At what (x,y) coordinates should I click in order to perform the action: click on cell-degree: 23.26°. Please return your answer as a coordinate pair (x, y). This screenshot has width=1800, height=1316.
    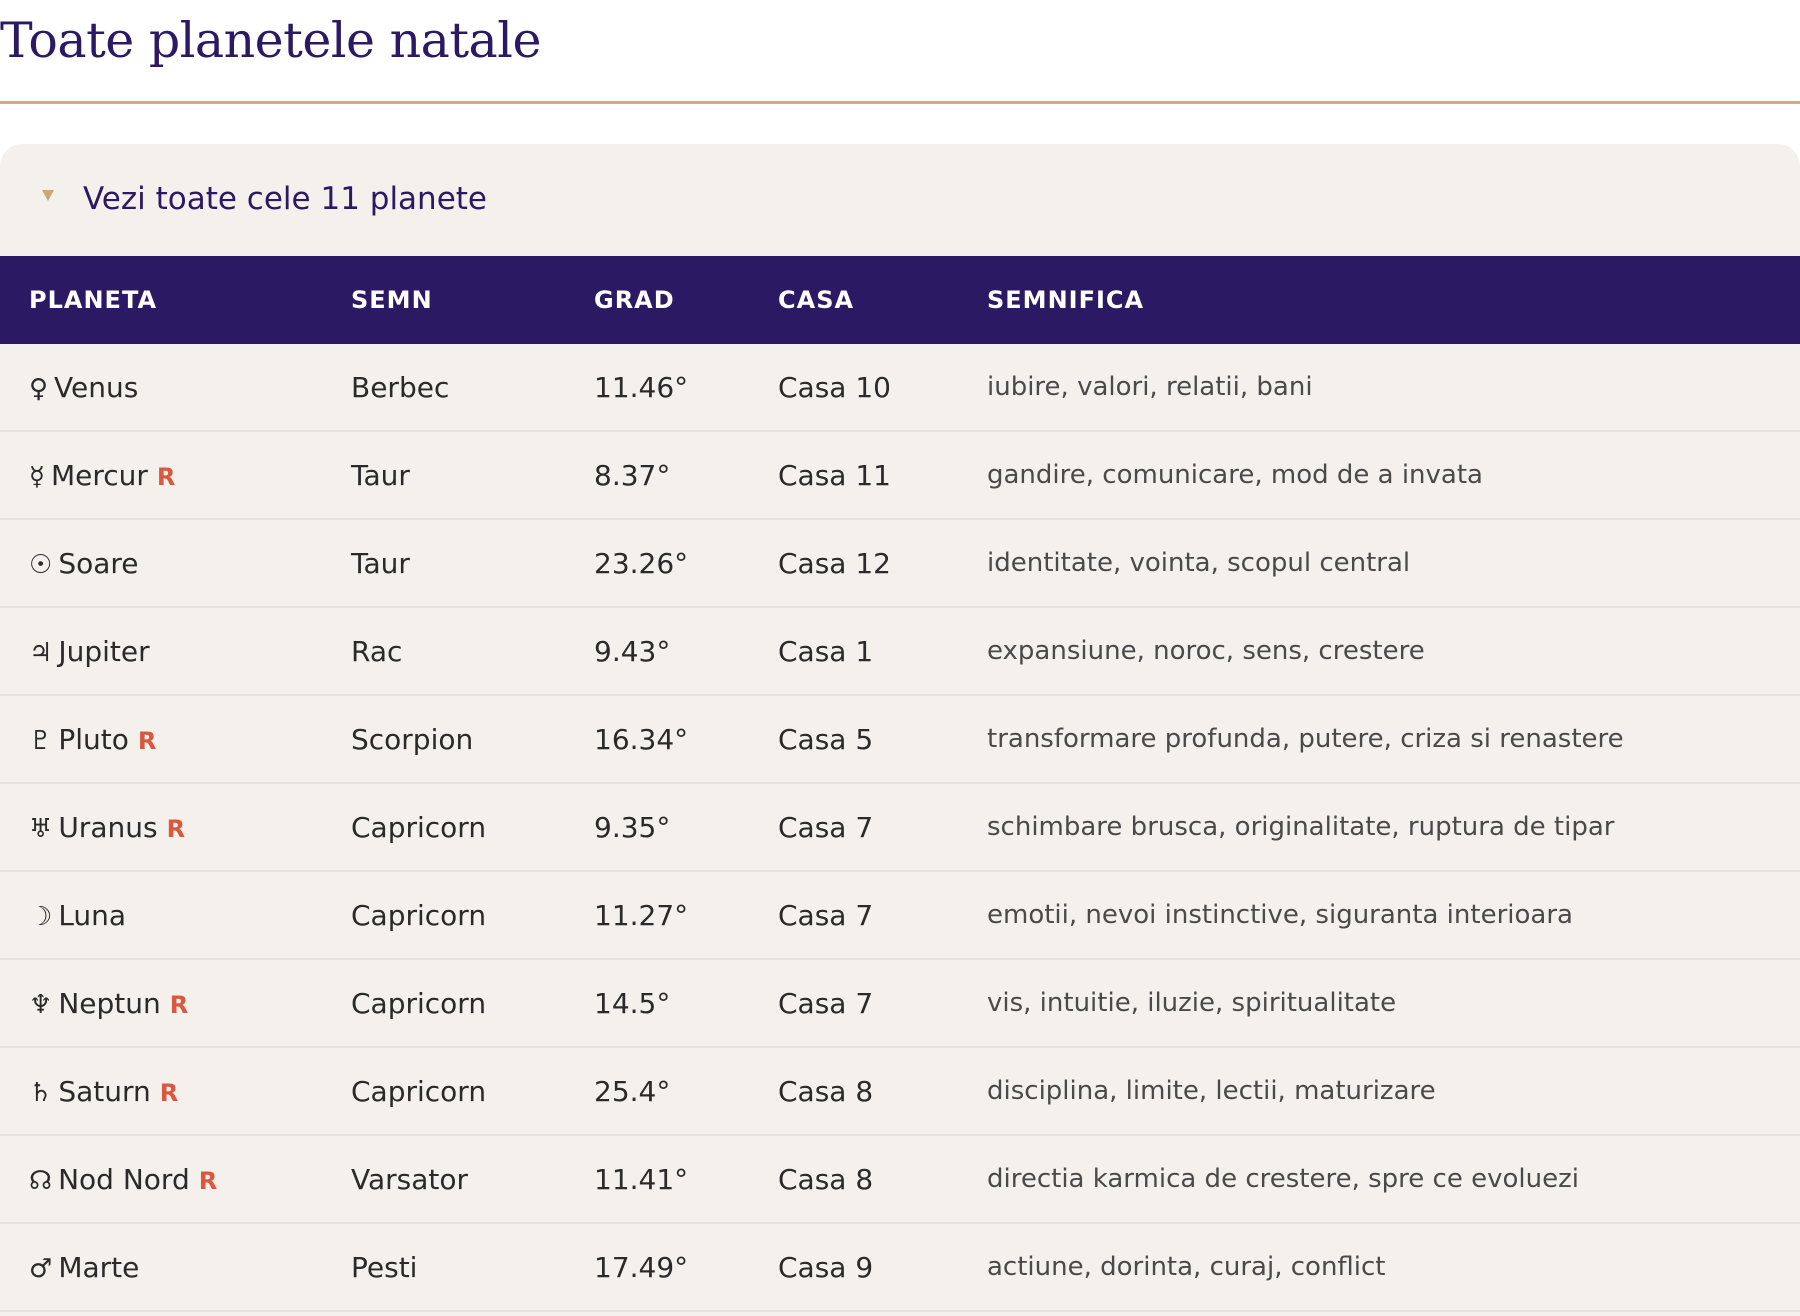
    Looking at the image, I should click on (686, 563).